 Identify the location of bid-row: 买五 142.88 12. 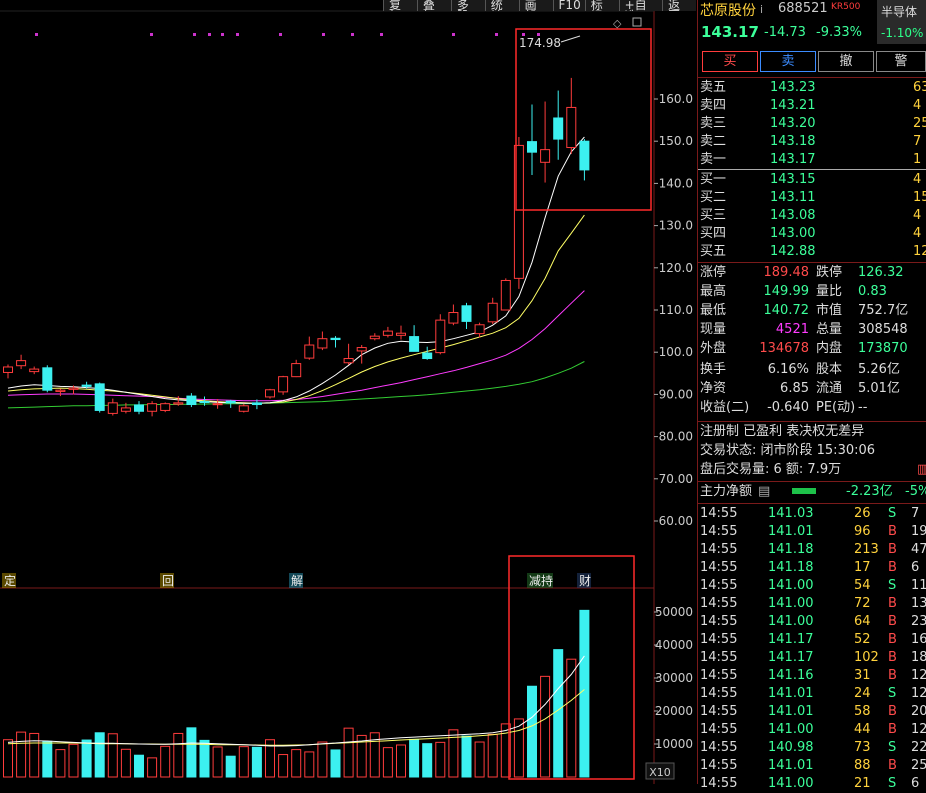
(812, 252).